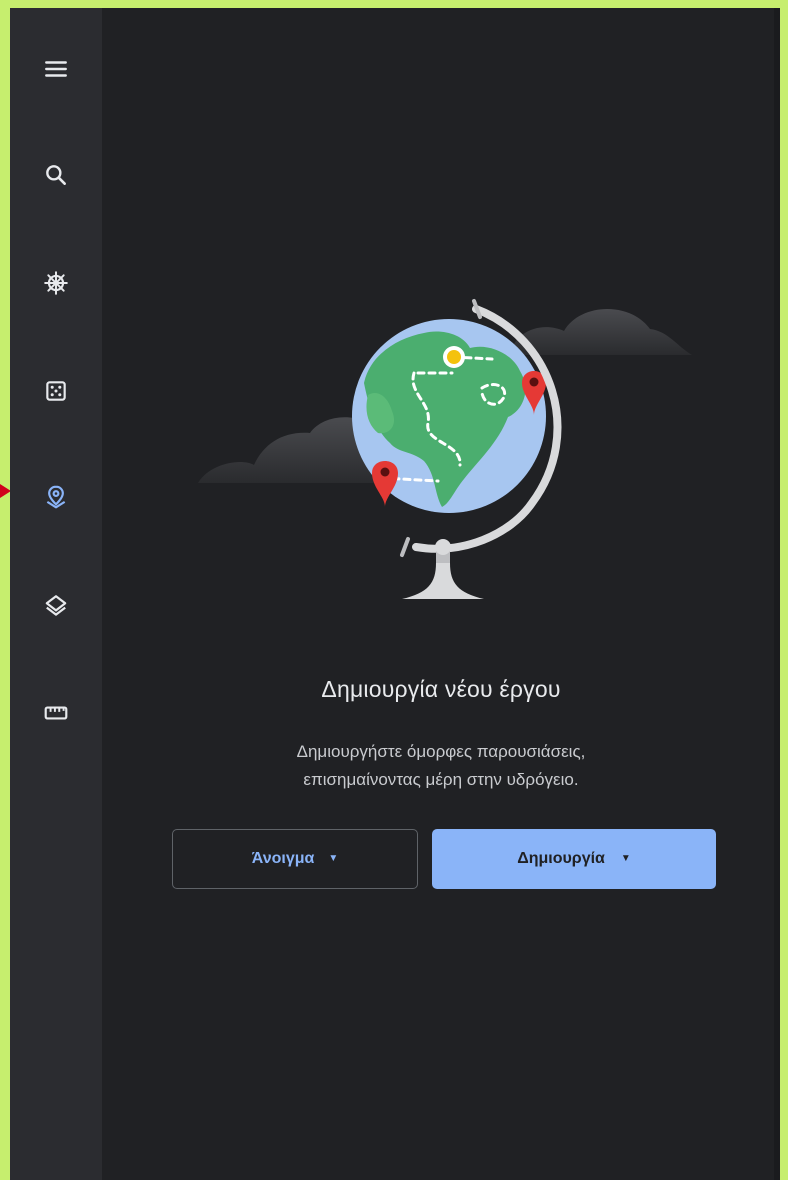 Image resolution: width=788 pixels, height=1180 pixels. What do you see at coordinates (777, 594) in the screenshot?
I see `window-edge` at bounding box center [777, 594].